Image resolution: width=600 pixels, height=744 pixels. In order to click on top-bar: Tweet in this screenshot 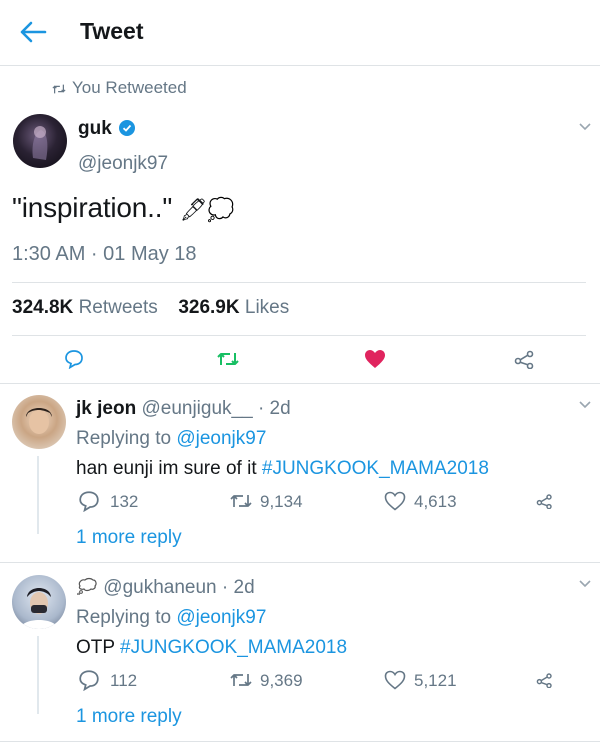, I will do `click(300, 33)`.